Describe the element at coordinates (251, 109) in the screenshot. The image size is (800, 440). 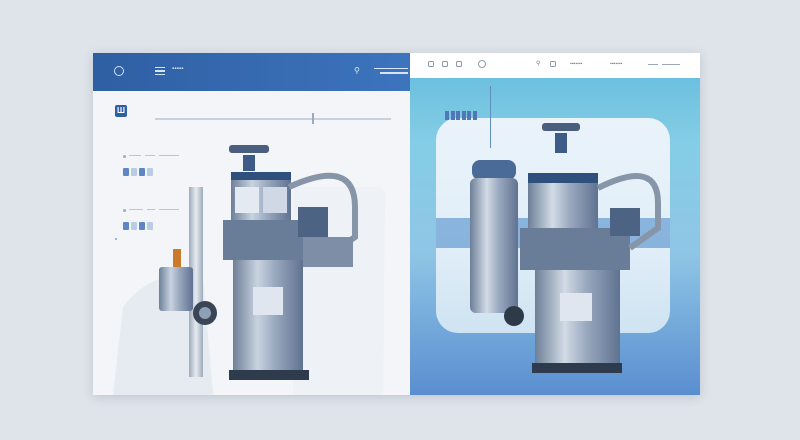
I see `left-toolbar: Ш` at that location.